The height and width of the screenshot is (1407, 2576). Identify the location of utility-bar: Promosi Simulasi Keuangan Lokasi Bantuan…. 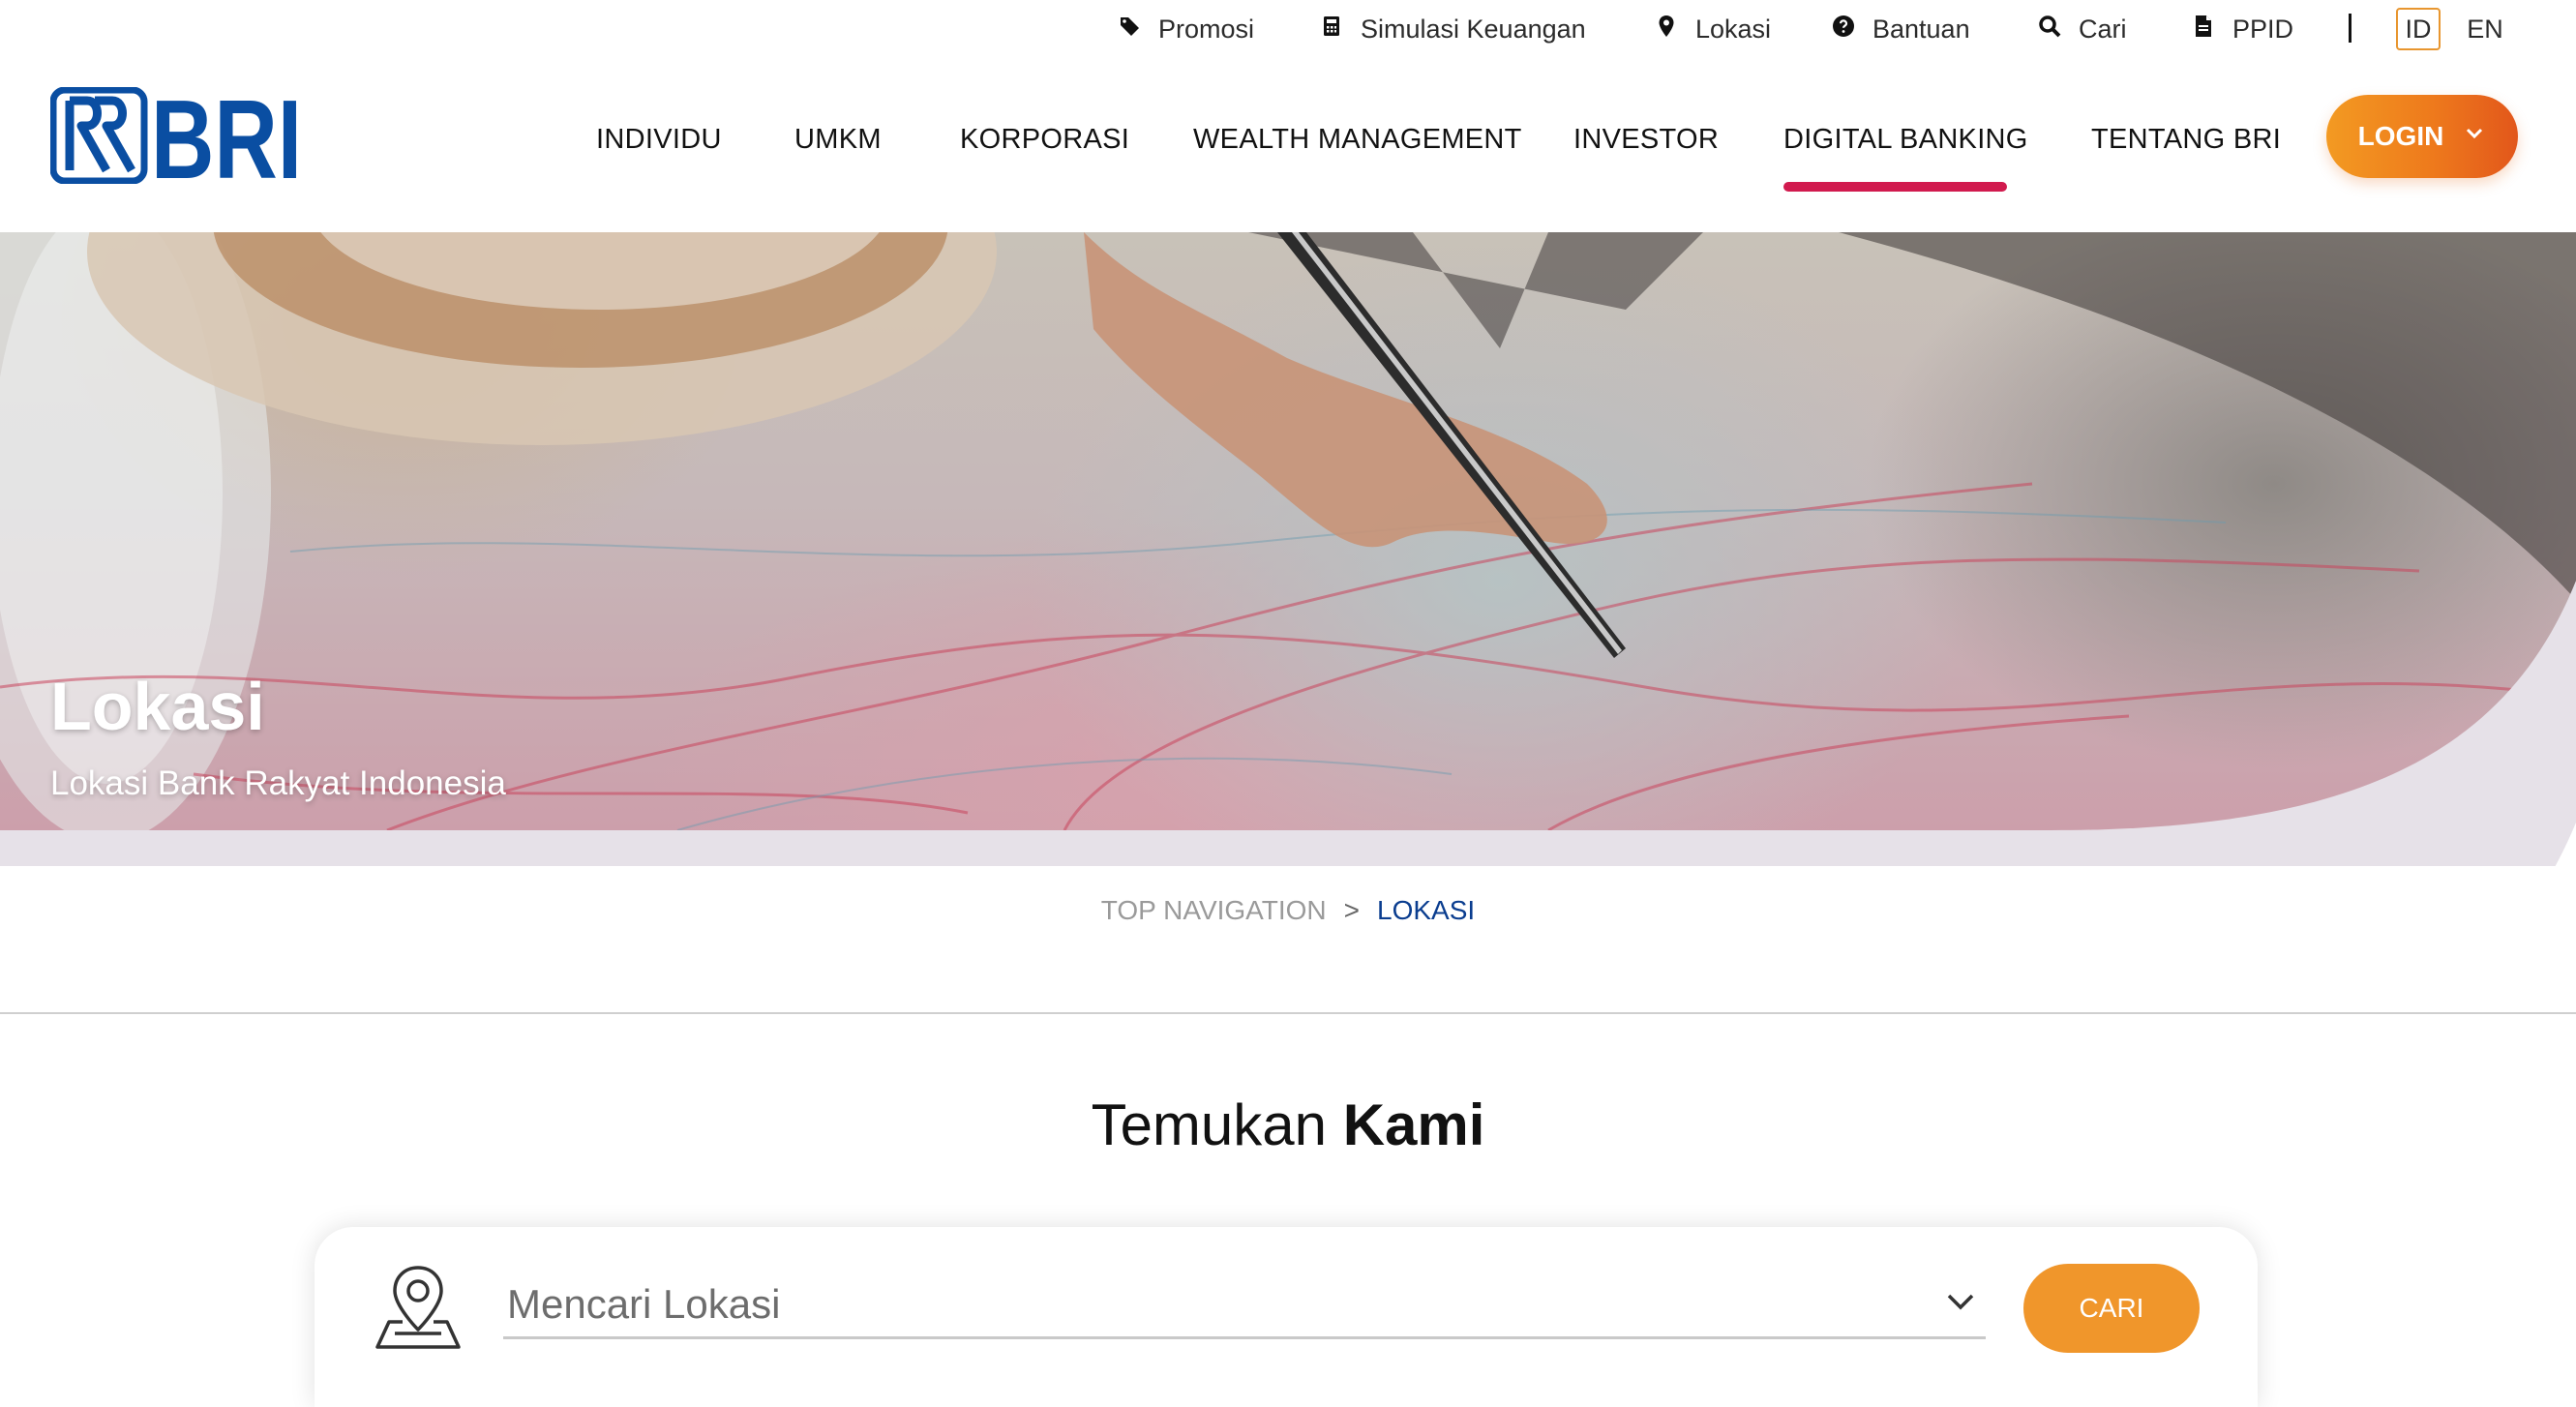
(1288, 30).